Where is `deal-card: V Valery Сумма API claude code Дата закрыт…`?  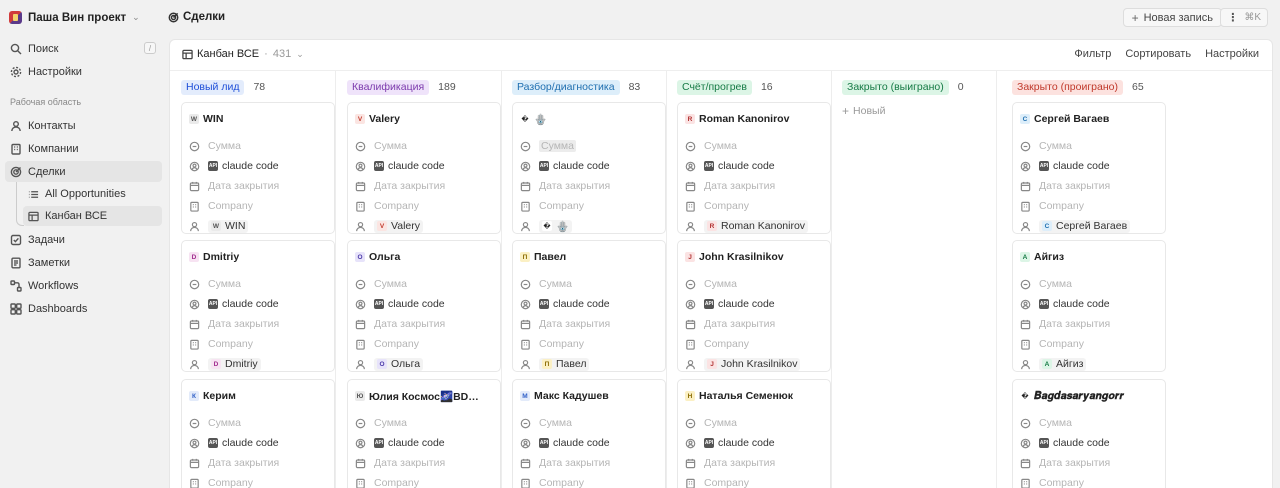
deal-card: V Valery Сумма API claude code Дата закрыт… is located at coordinates (424, 168).